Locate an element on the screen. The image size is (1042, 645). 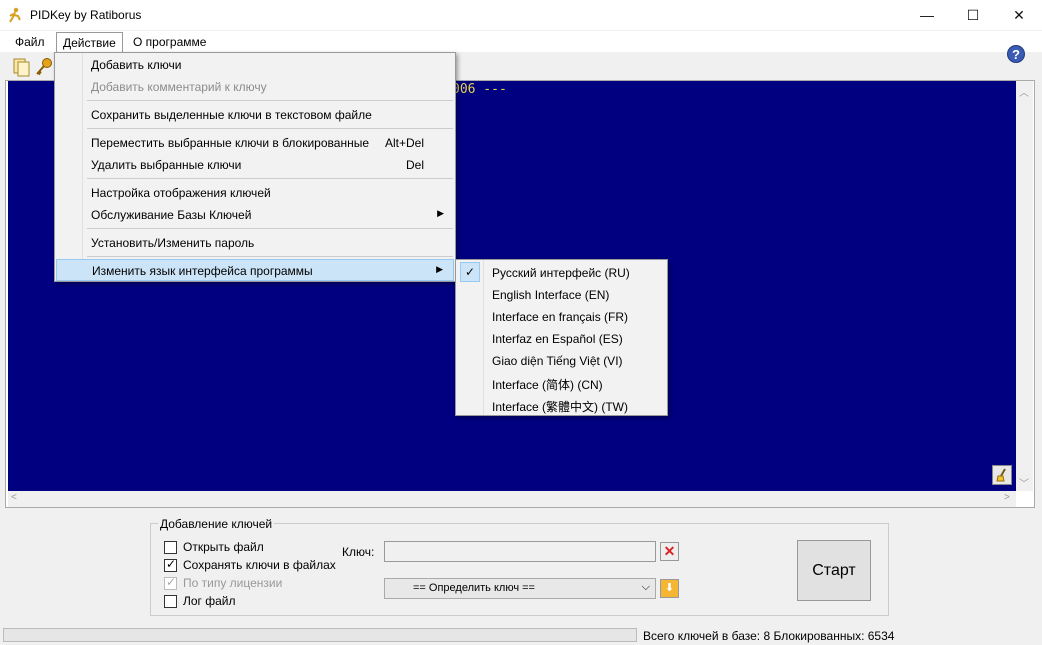
window-title: PIDKey by Ratiborus is located at coordinates (86, 15).